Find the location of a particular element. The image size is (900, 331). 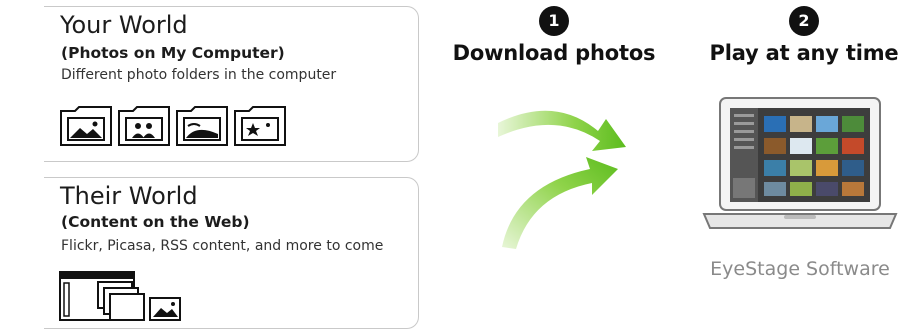

their-world-subtitle: (Content on the Web) is located at coordinates (155, 222).